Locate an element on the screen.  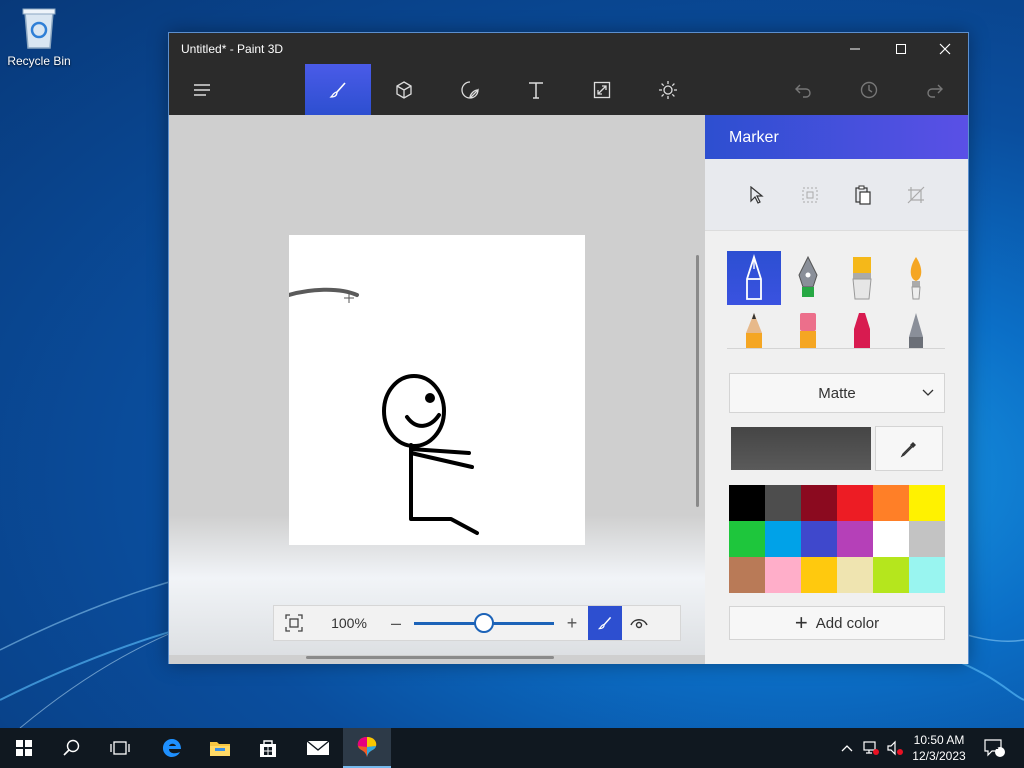
vertical-scrollbar is located at coordinates (697, 381).